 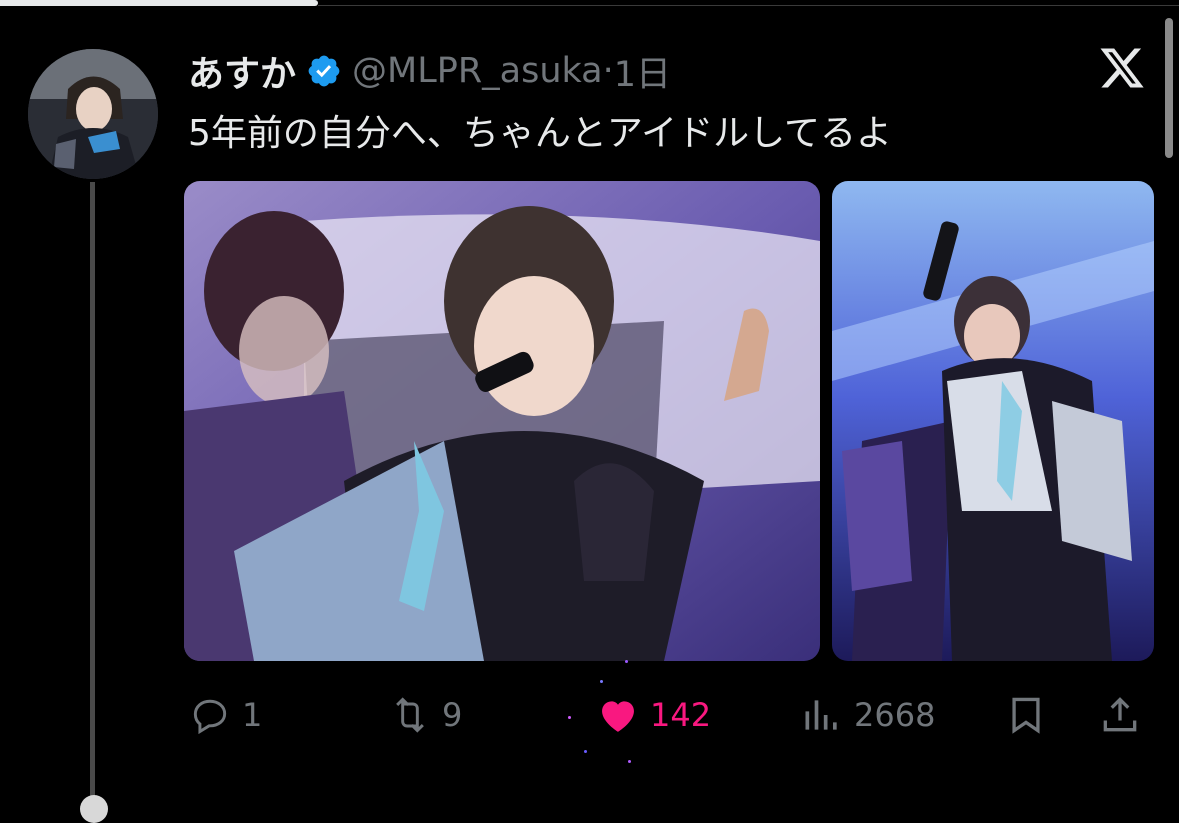 I want to click on avatar, so click(x=93, y=114).